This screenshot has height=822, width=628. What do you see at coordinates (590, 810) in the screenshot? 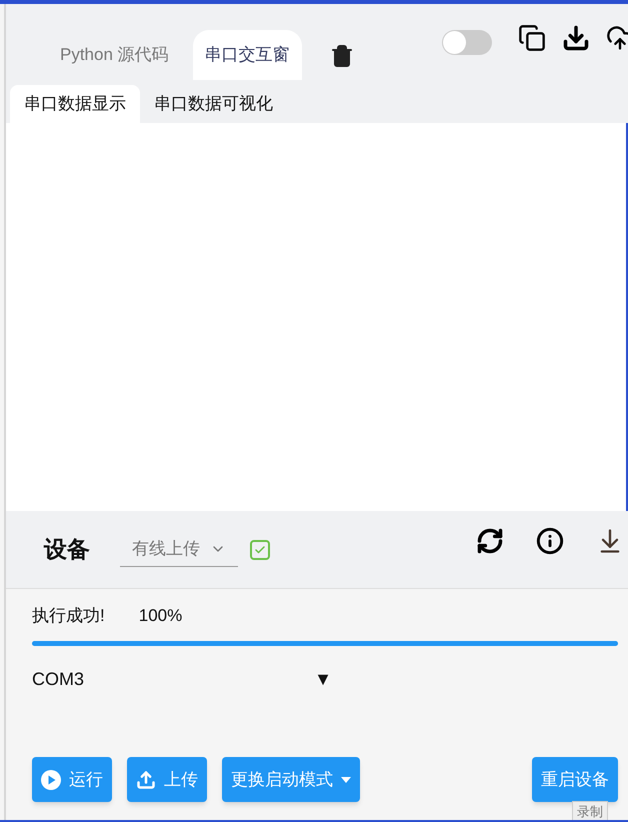
I see `tooltip: 录制` at bounding box center [590, 810].